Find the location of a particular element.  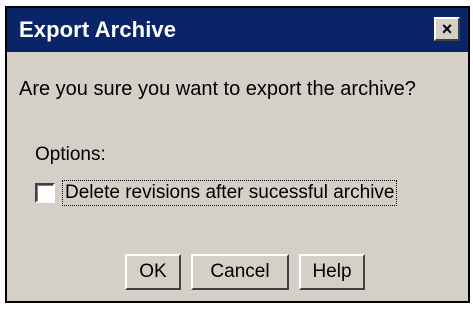

ok-button: OK is located at coordinates (153, 272).